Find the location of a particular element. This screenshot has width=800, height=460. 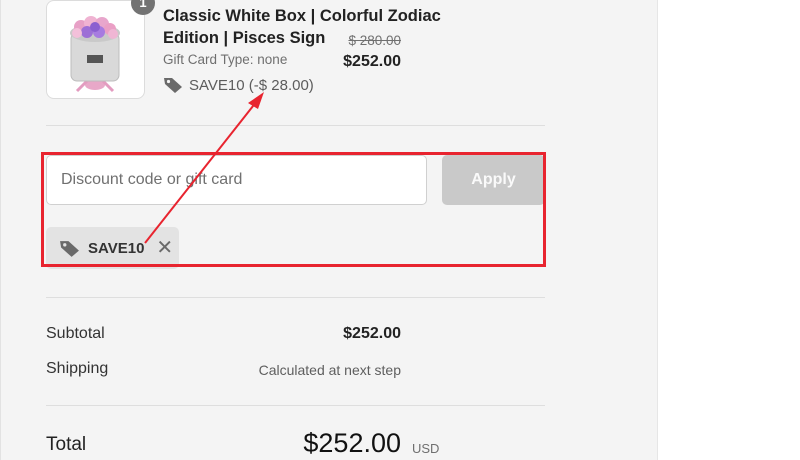

tag-icon is located at coordinates (173, 85).